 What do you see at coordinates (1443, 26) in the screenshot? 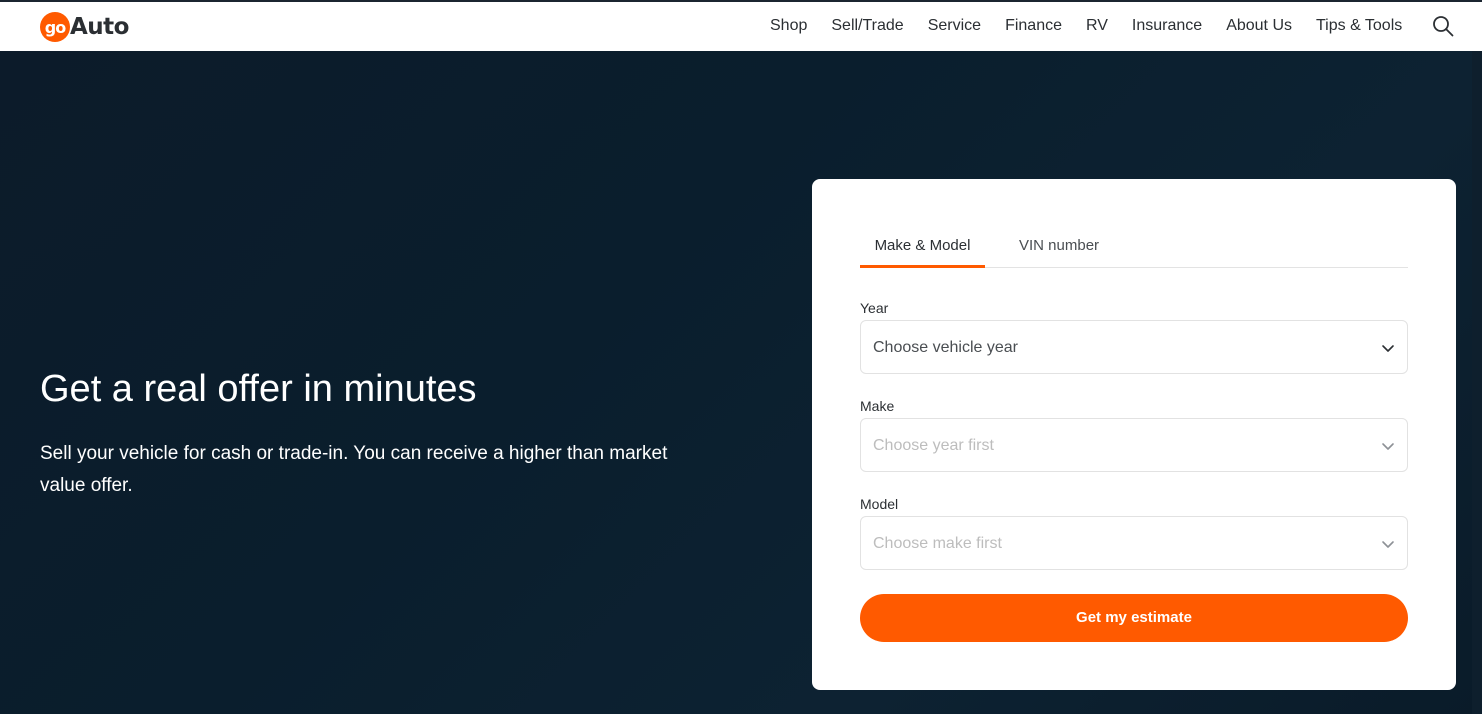
I see `search-icon` at bounding box center [1443, 26].